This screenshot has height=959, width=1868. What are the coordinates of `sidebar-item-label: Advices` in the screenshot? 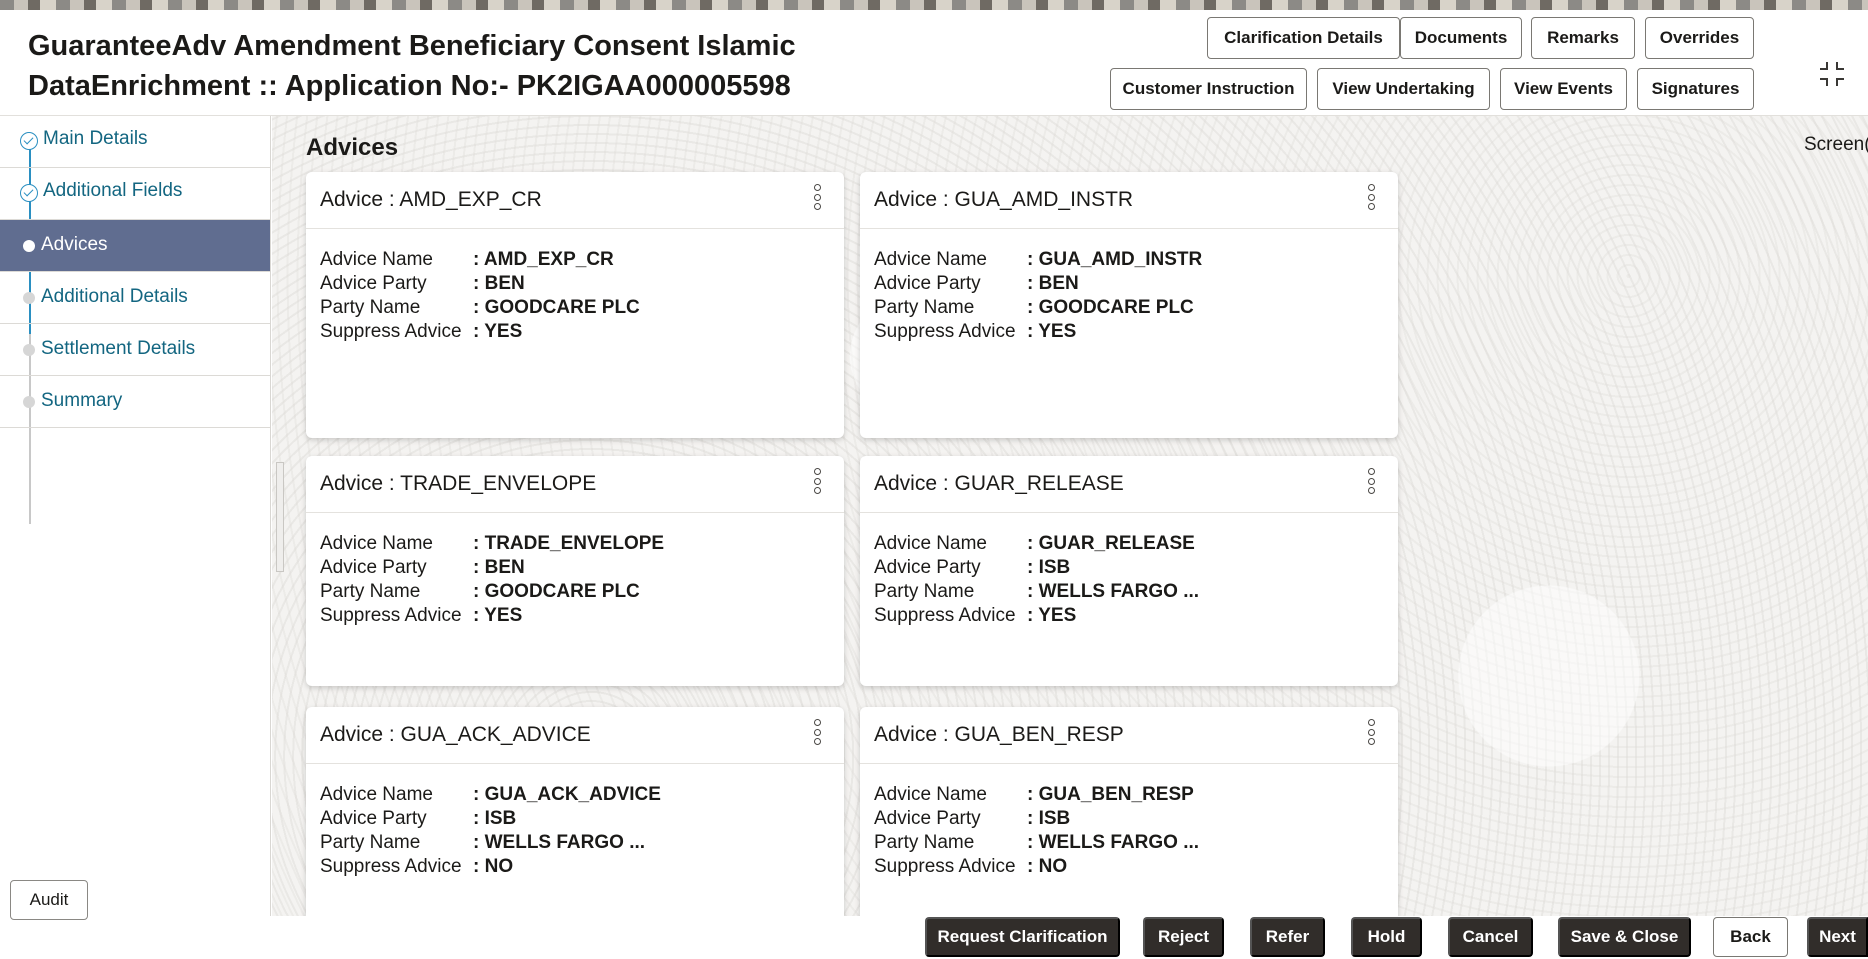 It's located at (74, 244).